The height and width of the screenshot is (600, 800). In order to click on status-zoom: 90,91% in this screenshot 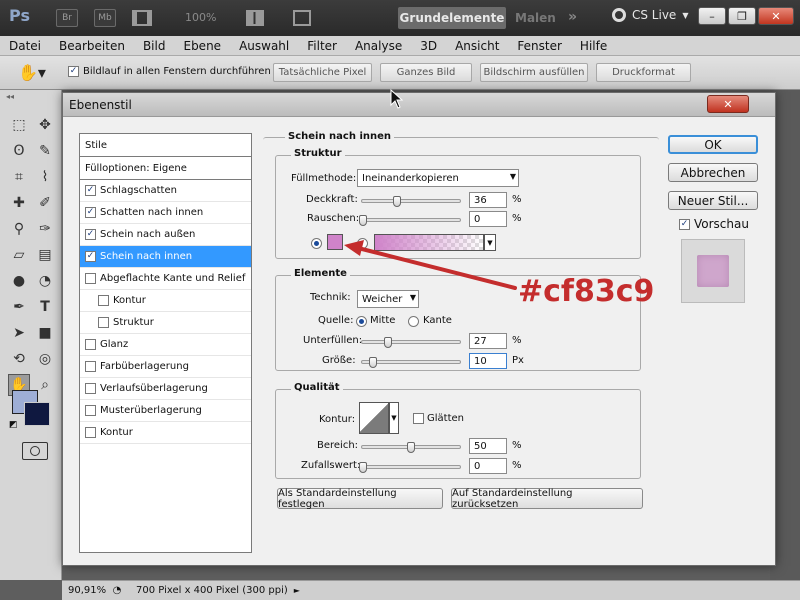, I will do `click(85, 590)`.